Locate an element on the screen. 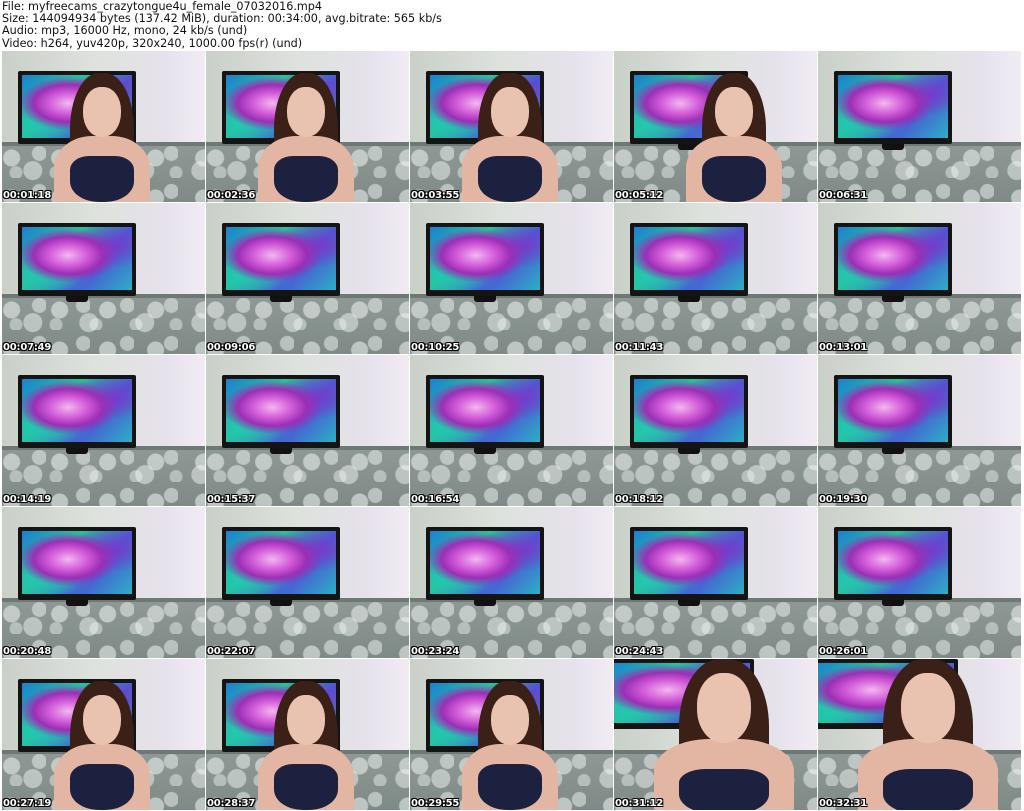 The width and height of the screenshot is (1024, 811). video-thumbnail: 00:19:30 is located at coordinates (919, 430).